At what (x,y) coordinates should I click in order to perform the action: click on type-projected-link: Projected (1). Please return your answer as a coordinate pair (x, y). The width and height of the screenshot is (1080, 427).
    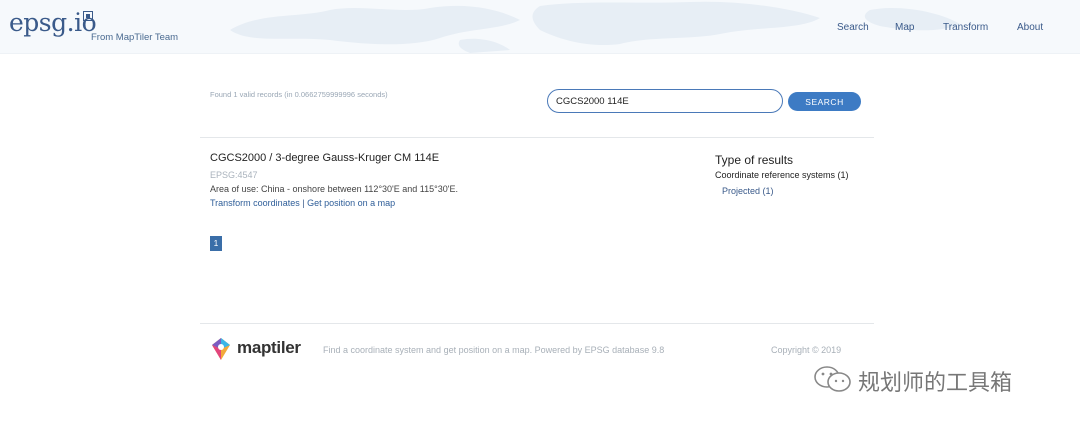
    Looking at the image, I should click on (748, 191).